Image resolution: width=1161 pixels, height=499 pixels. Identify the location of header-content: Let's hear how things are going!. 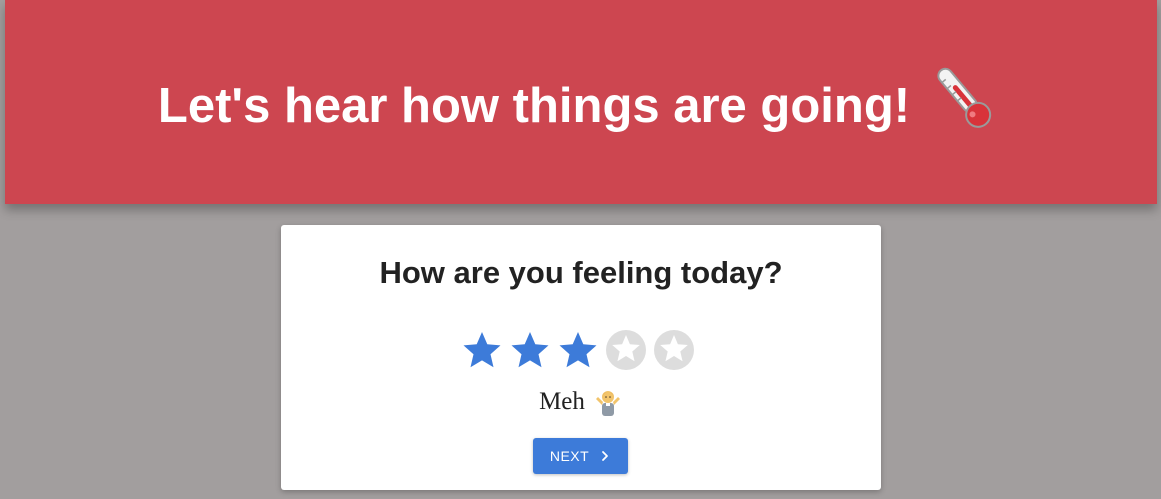
(580, 102).